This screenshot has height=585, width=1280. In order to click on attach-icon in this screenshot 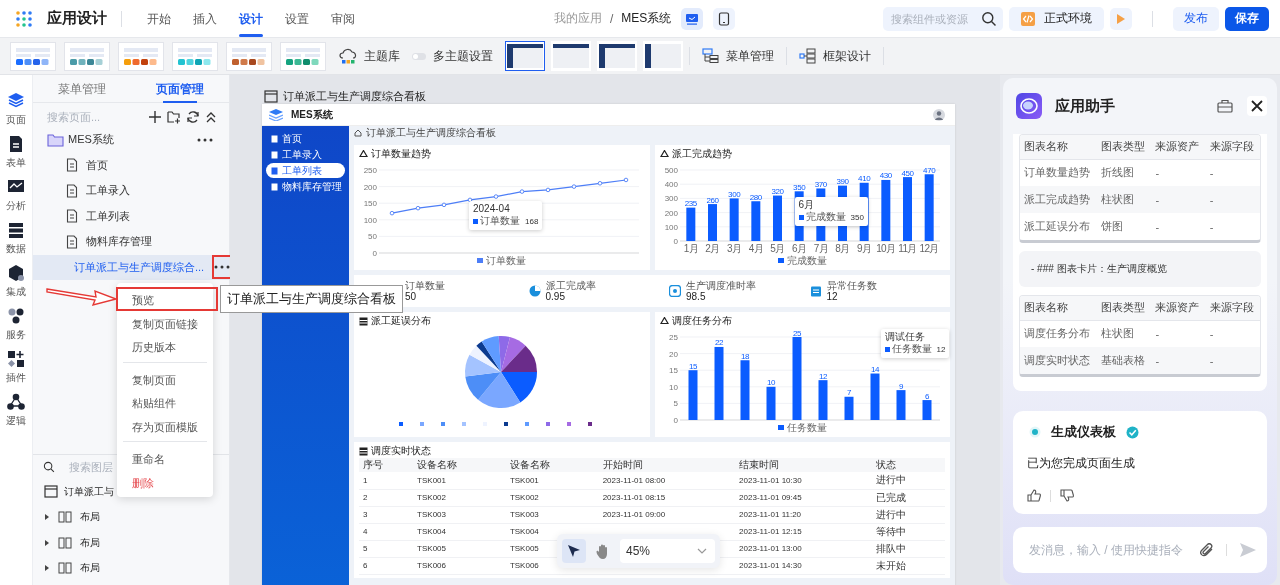, I will do `click(1207, 550)`.